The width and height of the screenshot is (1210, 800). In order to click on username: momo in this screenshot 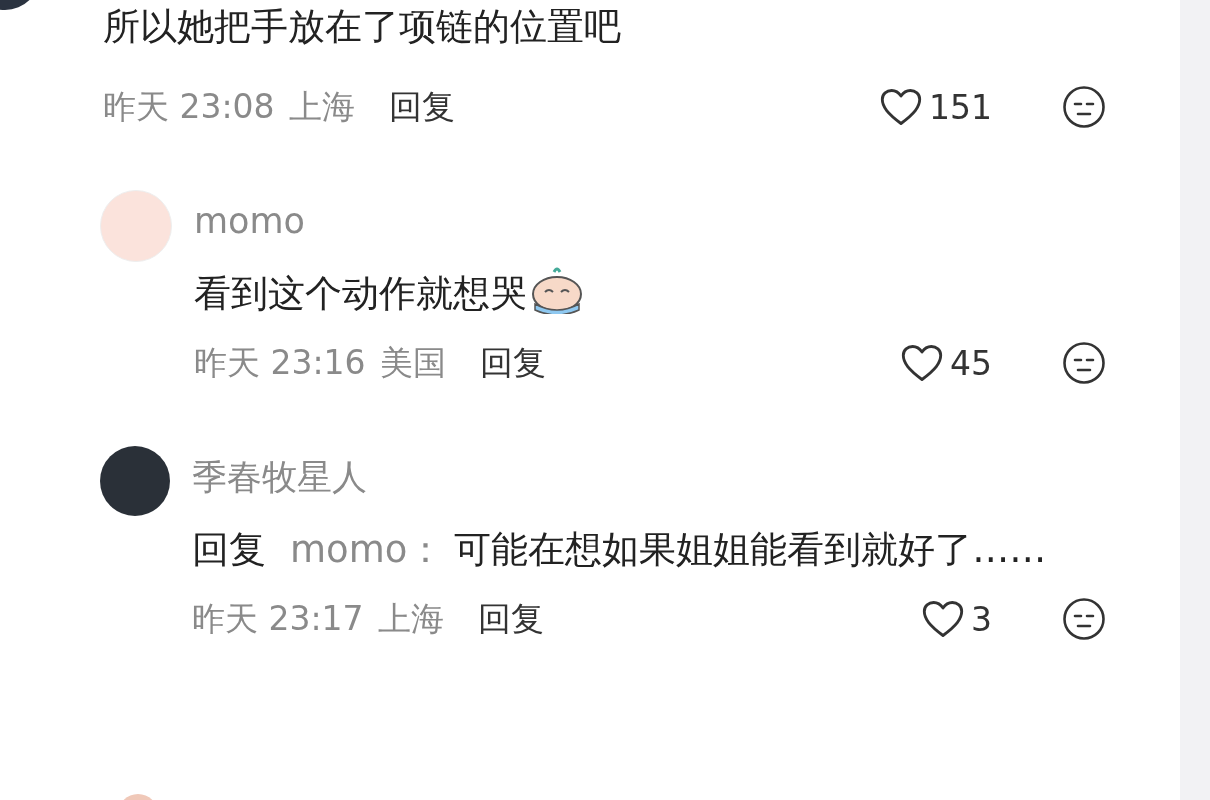, I will do `click(250, 221)`.